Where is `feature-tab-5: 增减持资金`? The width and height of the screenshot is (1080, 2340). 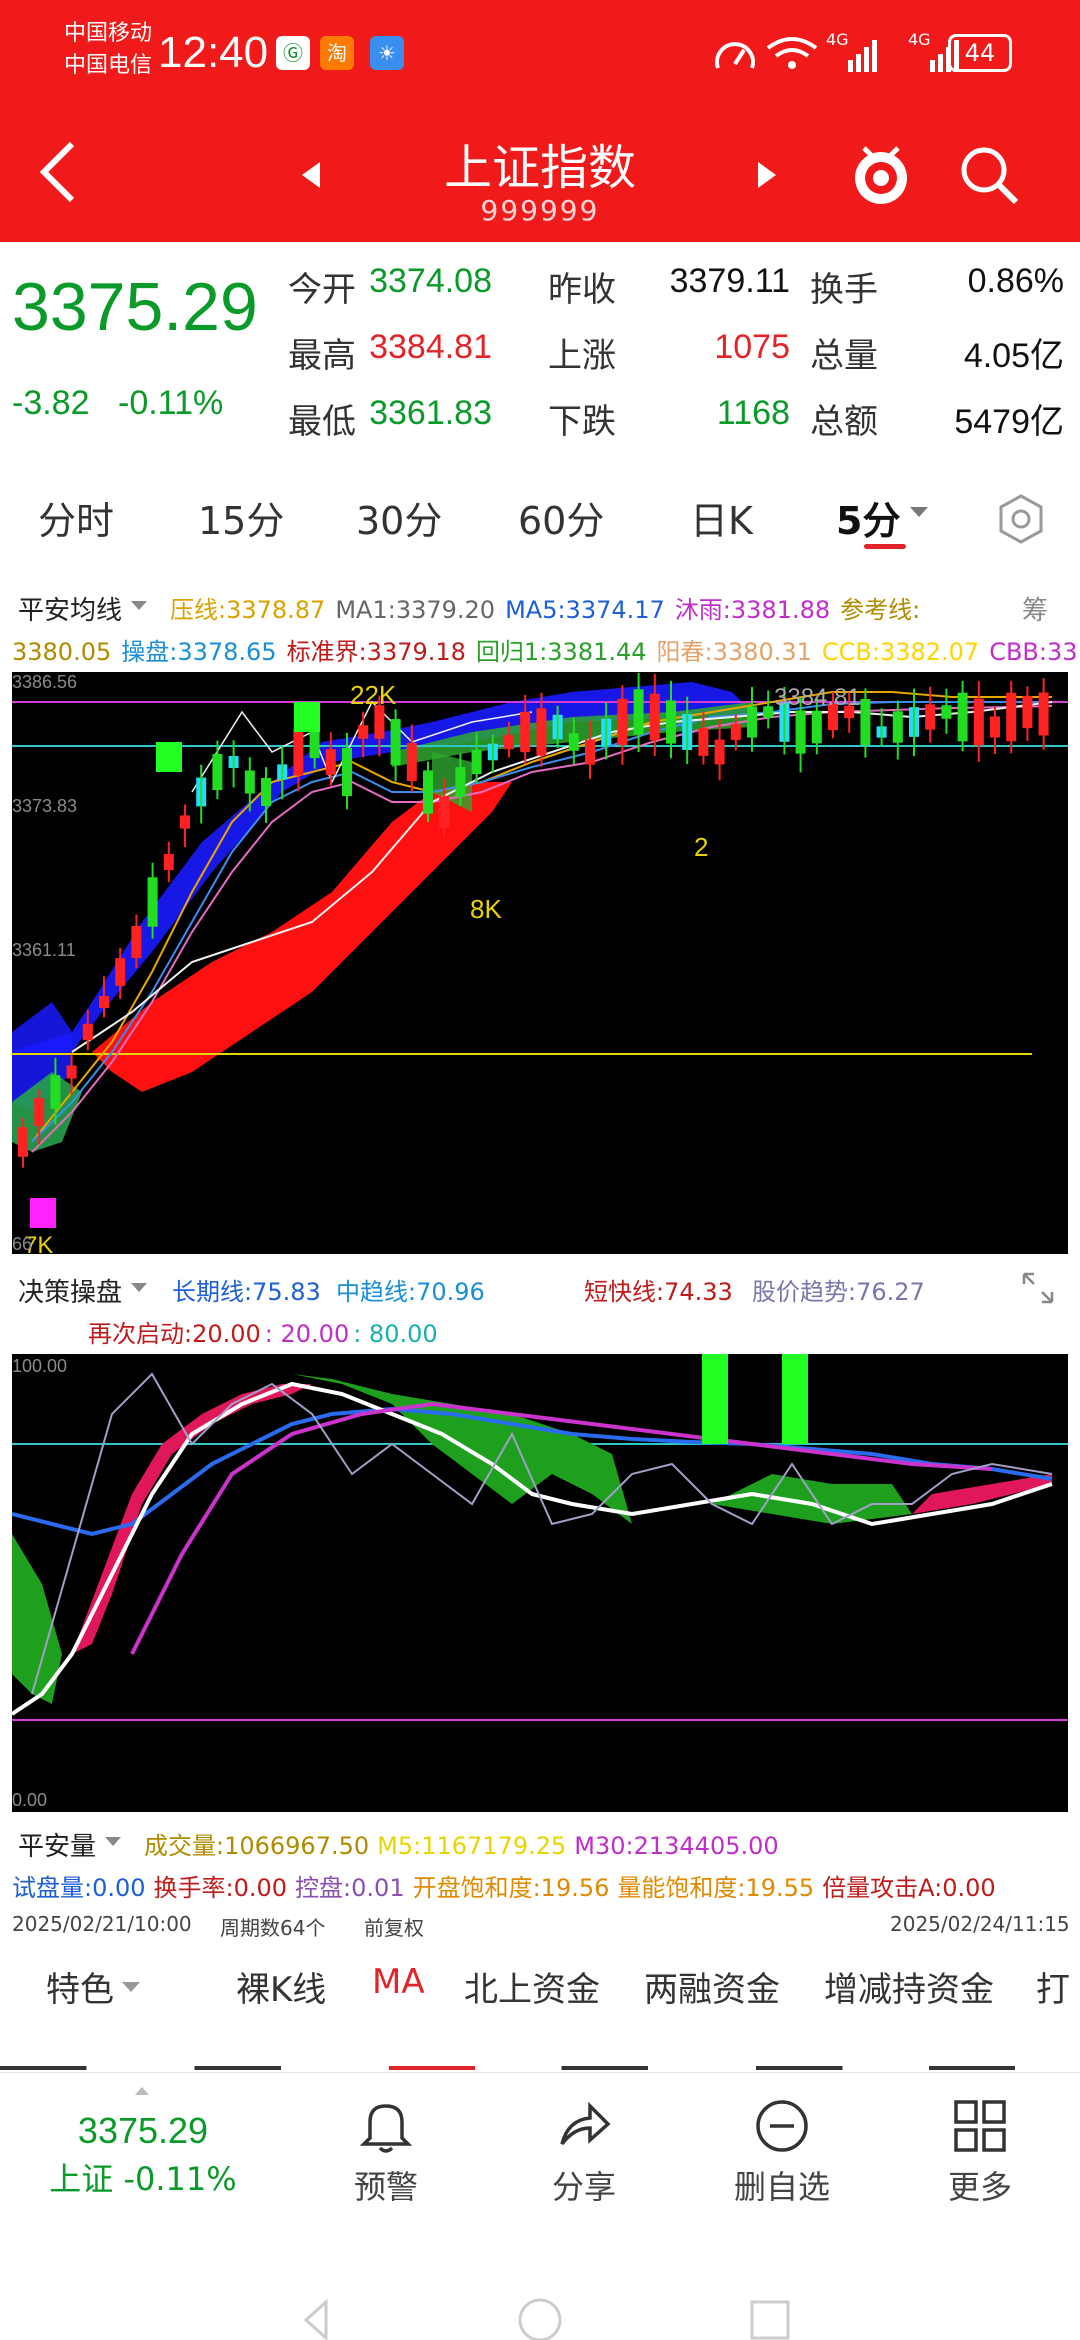 feature-tab-5: 增减持资金 is located at coordinates (909, 1986).